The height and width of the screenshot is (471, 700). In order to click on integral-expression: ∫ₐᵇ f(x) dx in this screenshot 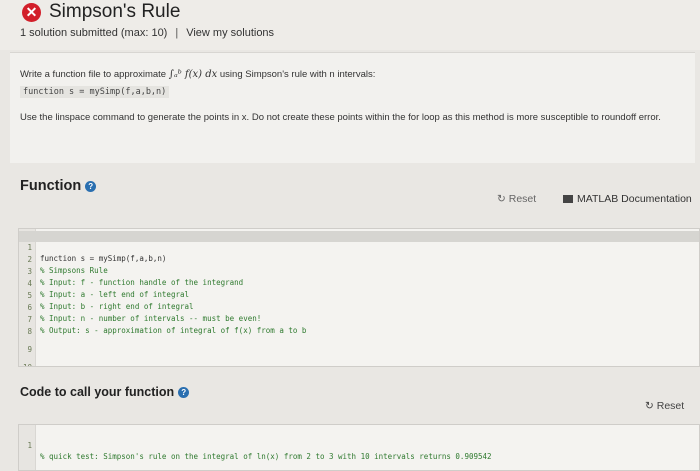, I will do `click(193, 74)`.